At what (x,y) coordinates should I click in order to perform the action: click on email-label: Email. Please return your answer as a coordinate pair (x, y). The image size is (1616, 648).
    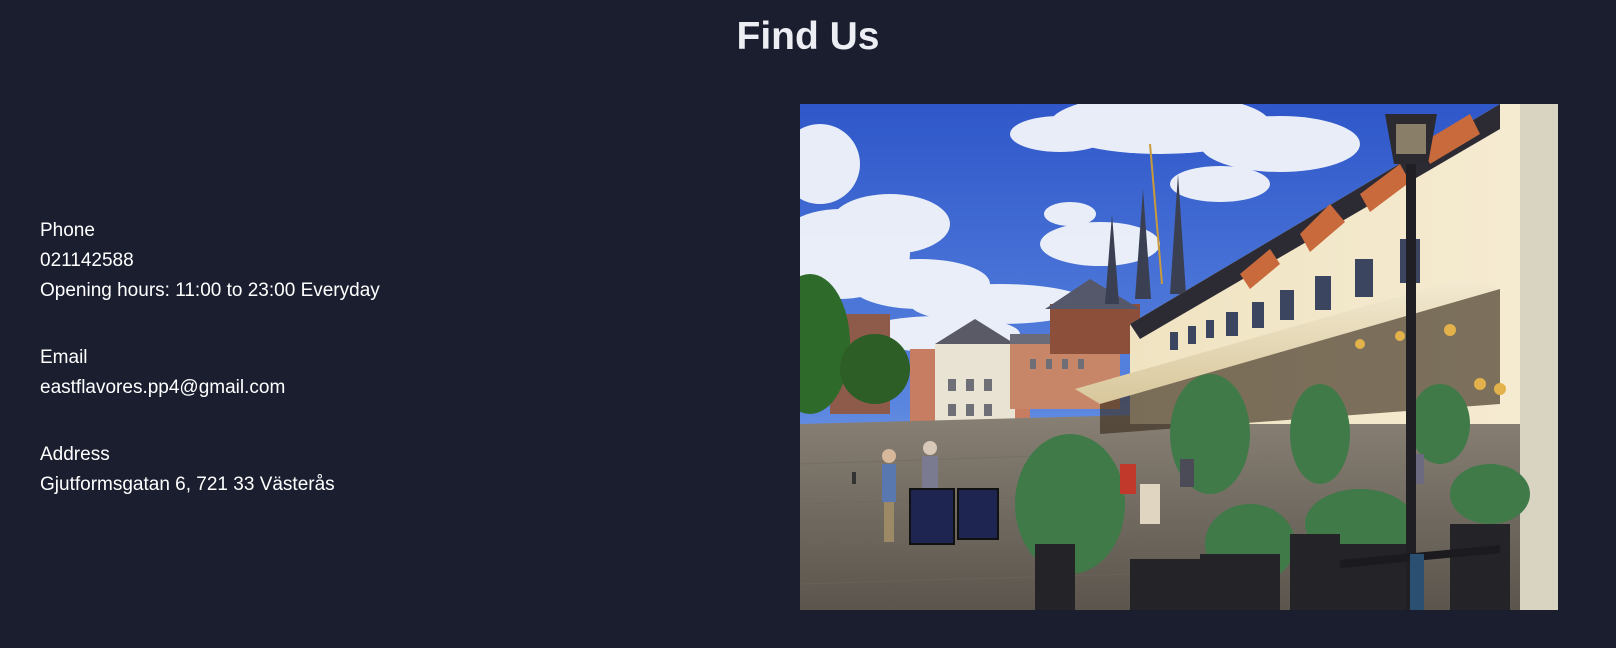
    Looking at the image, I should click on (64, 357).